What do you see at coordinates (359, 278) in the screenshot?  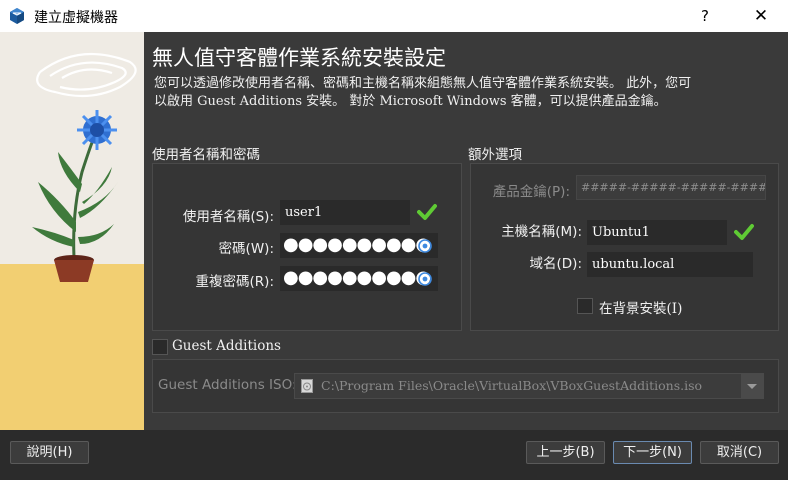 I see `repeat-password-input: ●●●●●●●●●●` at bounding box center [359, 278].